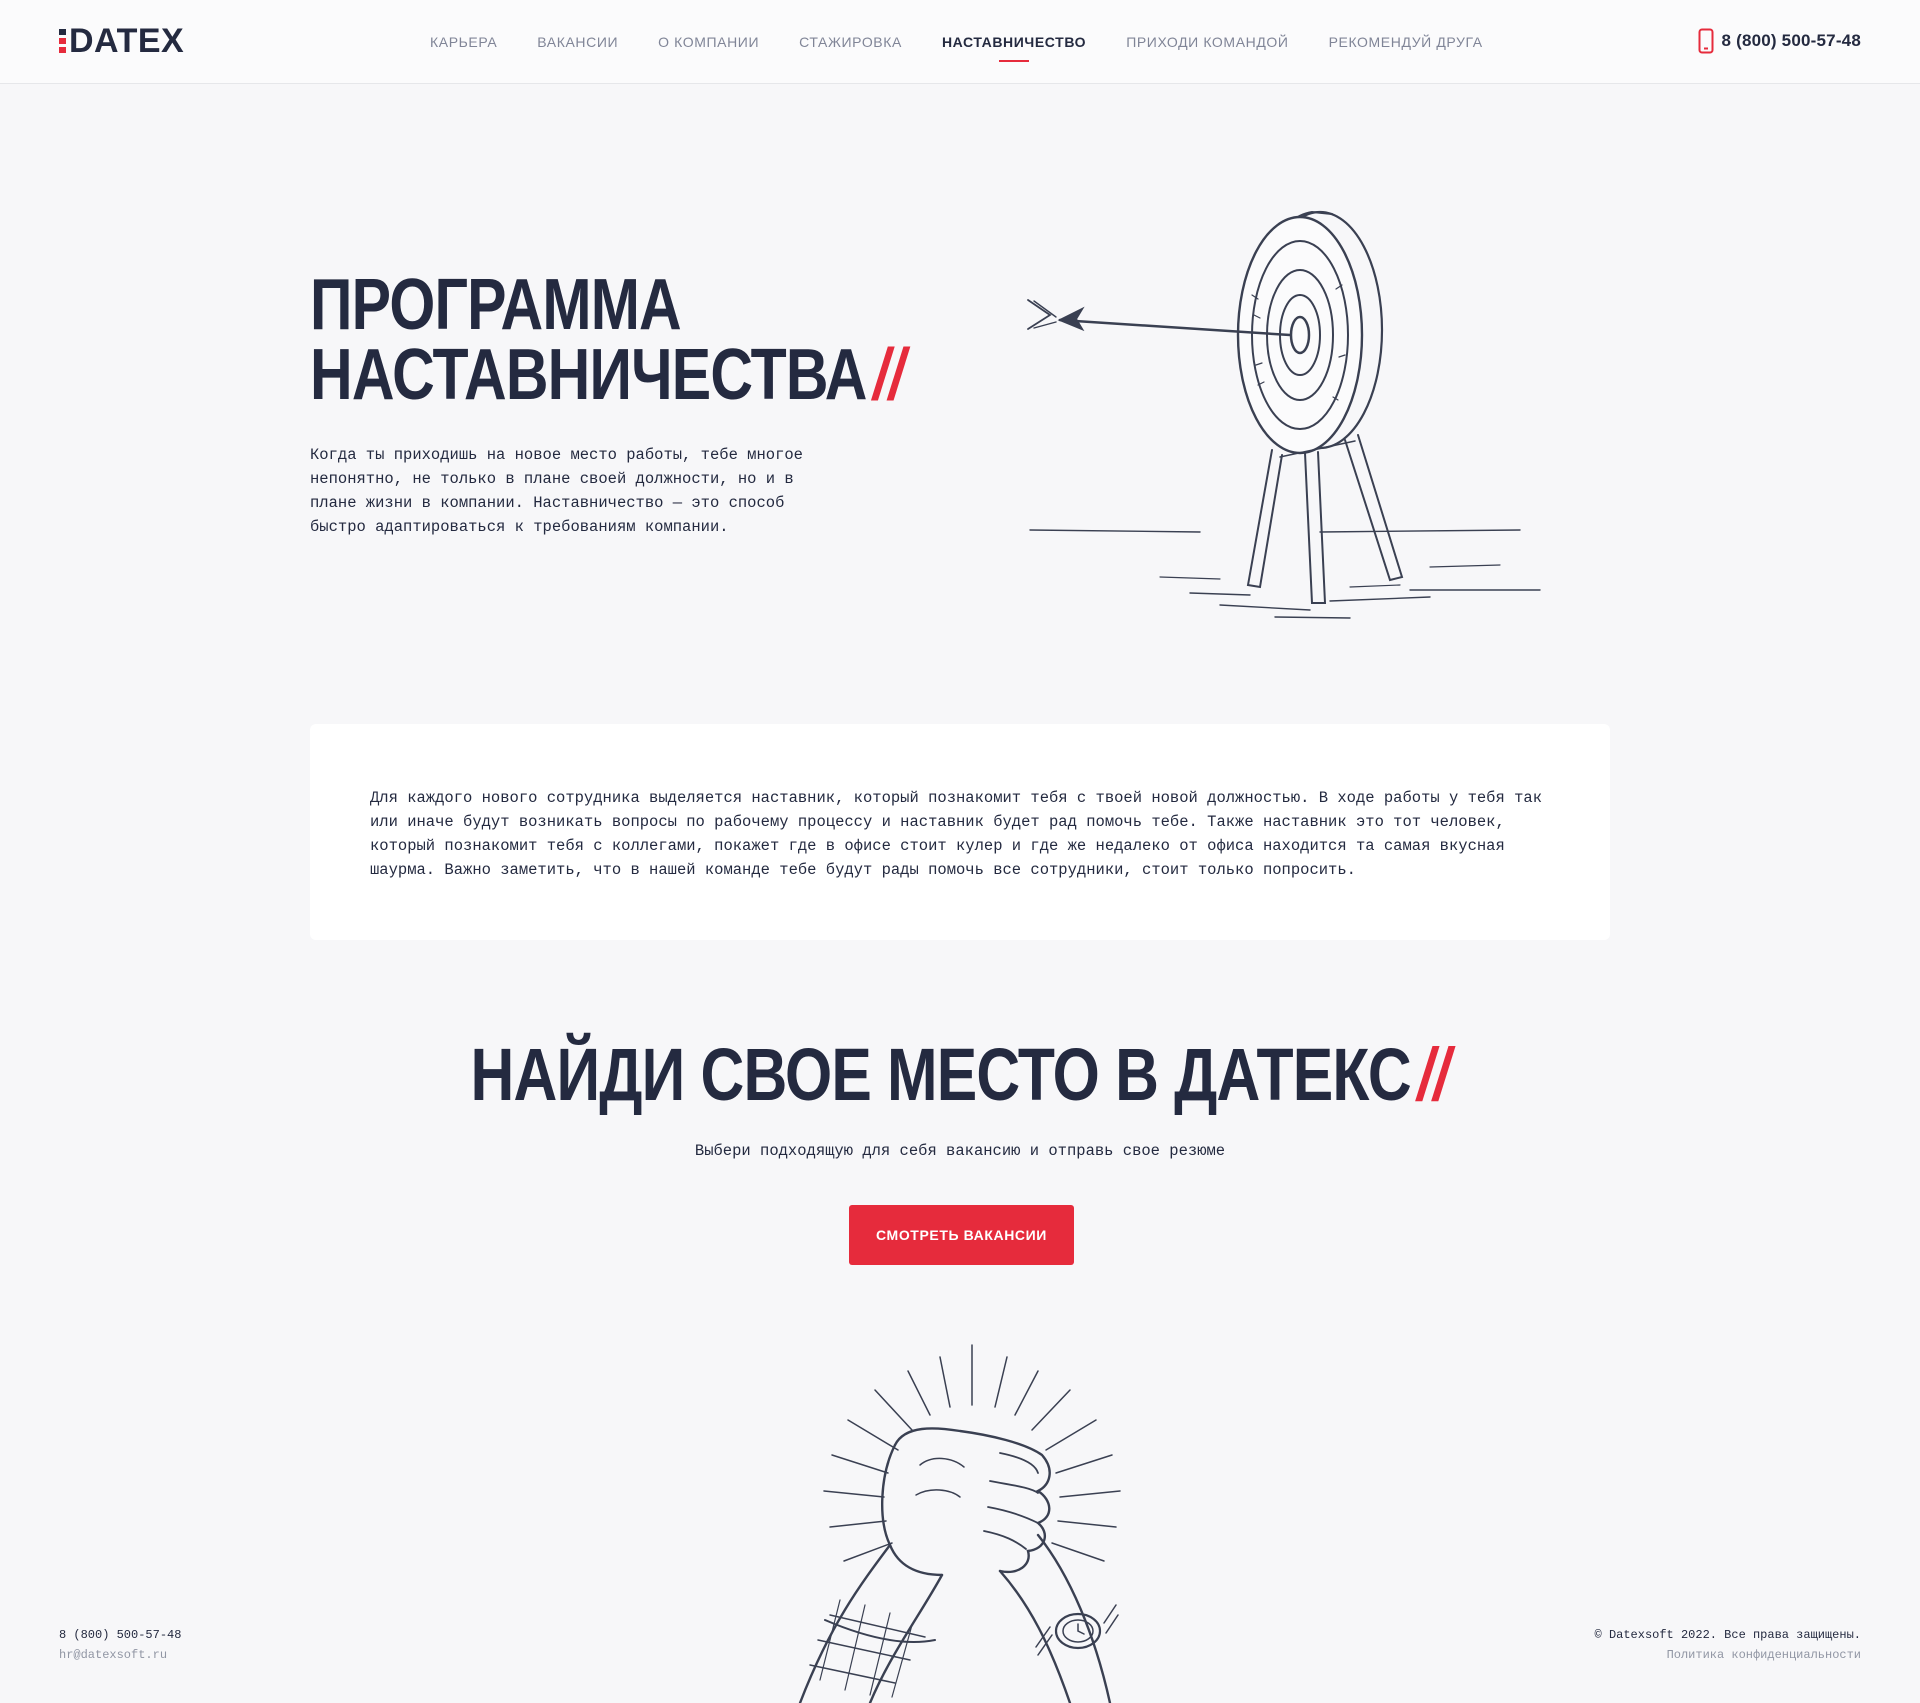 This screenshot has width=1920, height=1703. Describe the element at coordinates (1406, 42) in the screenshot. I see `nav-item-refer-friend: РЕКОМЕНДУЙ ДРУГА` at that location.